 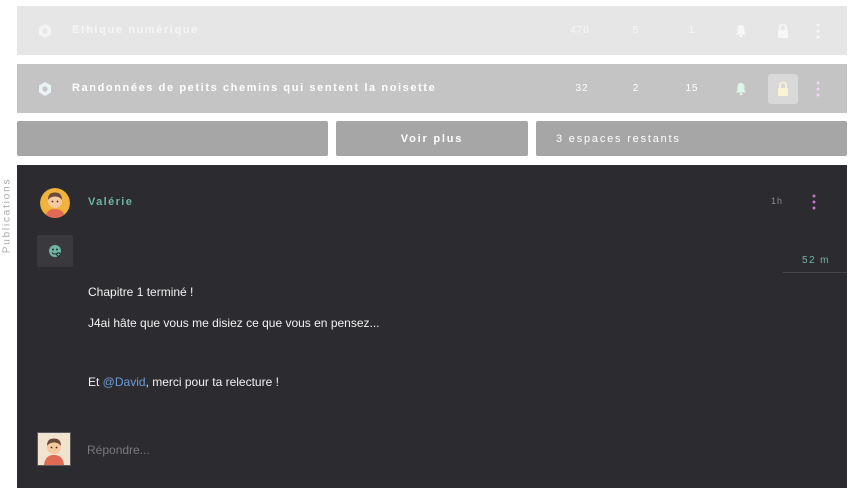 What do you see at coordinates (172, 138) in the screenshot?
I see `empty-button` at bounding box center [172, 138].